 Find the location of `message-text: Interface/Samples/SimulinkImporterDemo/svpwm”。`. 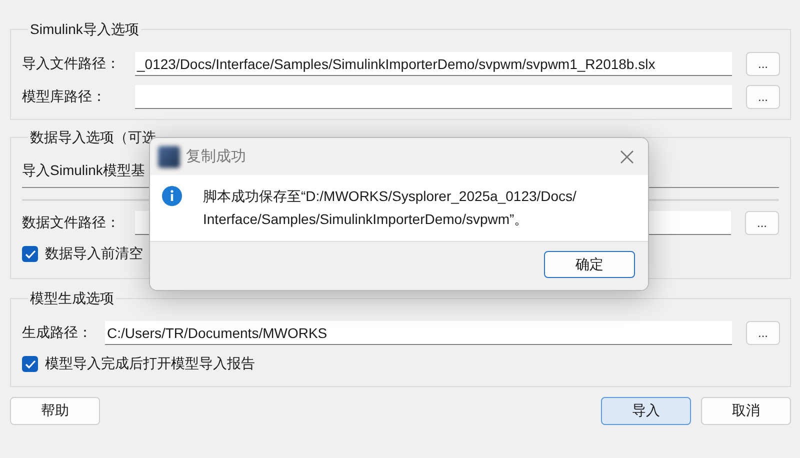

message-text: Interface/Samples/SimulinkImporterDemo/svpwm”。 is located at coordinates (366, 219).